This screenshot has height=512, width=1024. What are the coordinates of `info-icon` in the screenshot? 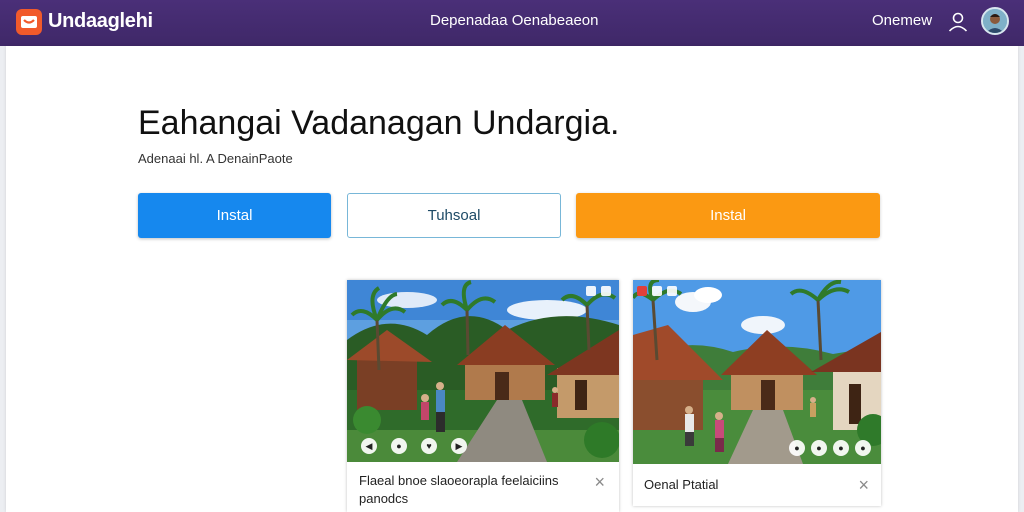 It's located at (672, 291).